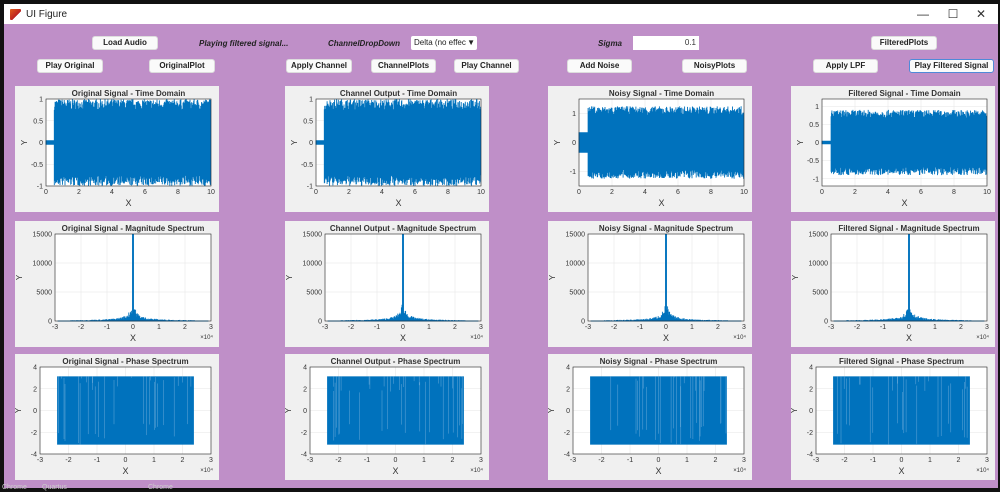 The height and width of the screenshot is (492, 1000). Describe the element at coordinates (904, 43) in the screenshot. I see `filtered-plots-button: FilteredPlots` at that location.